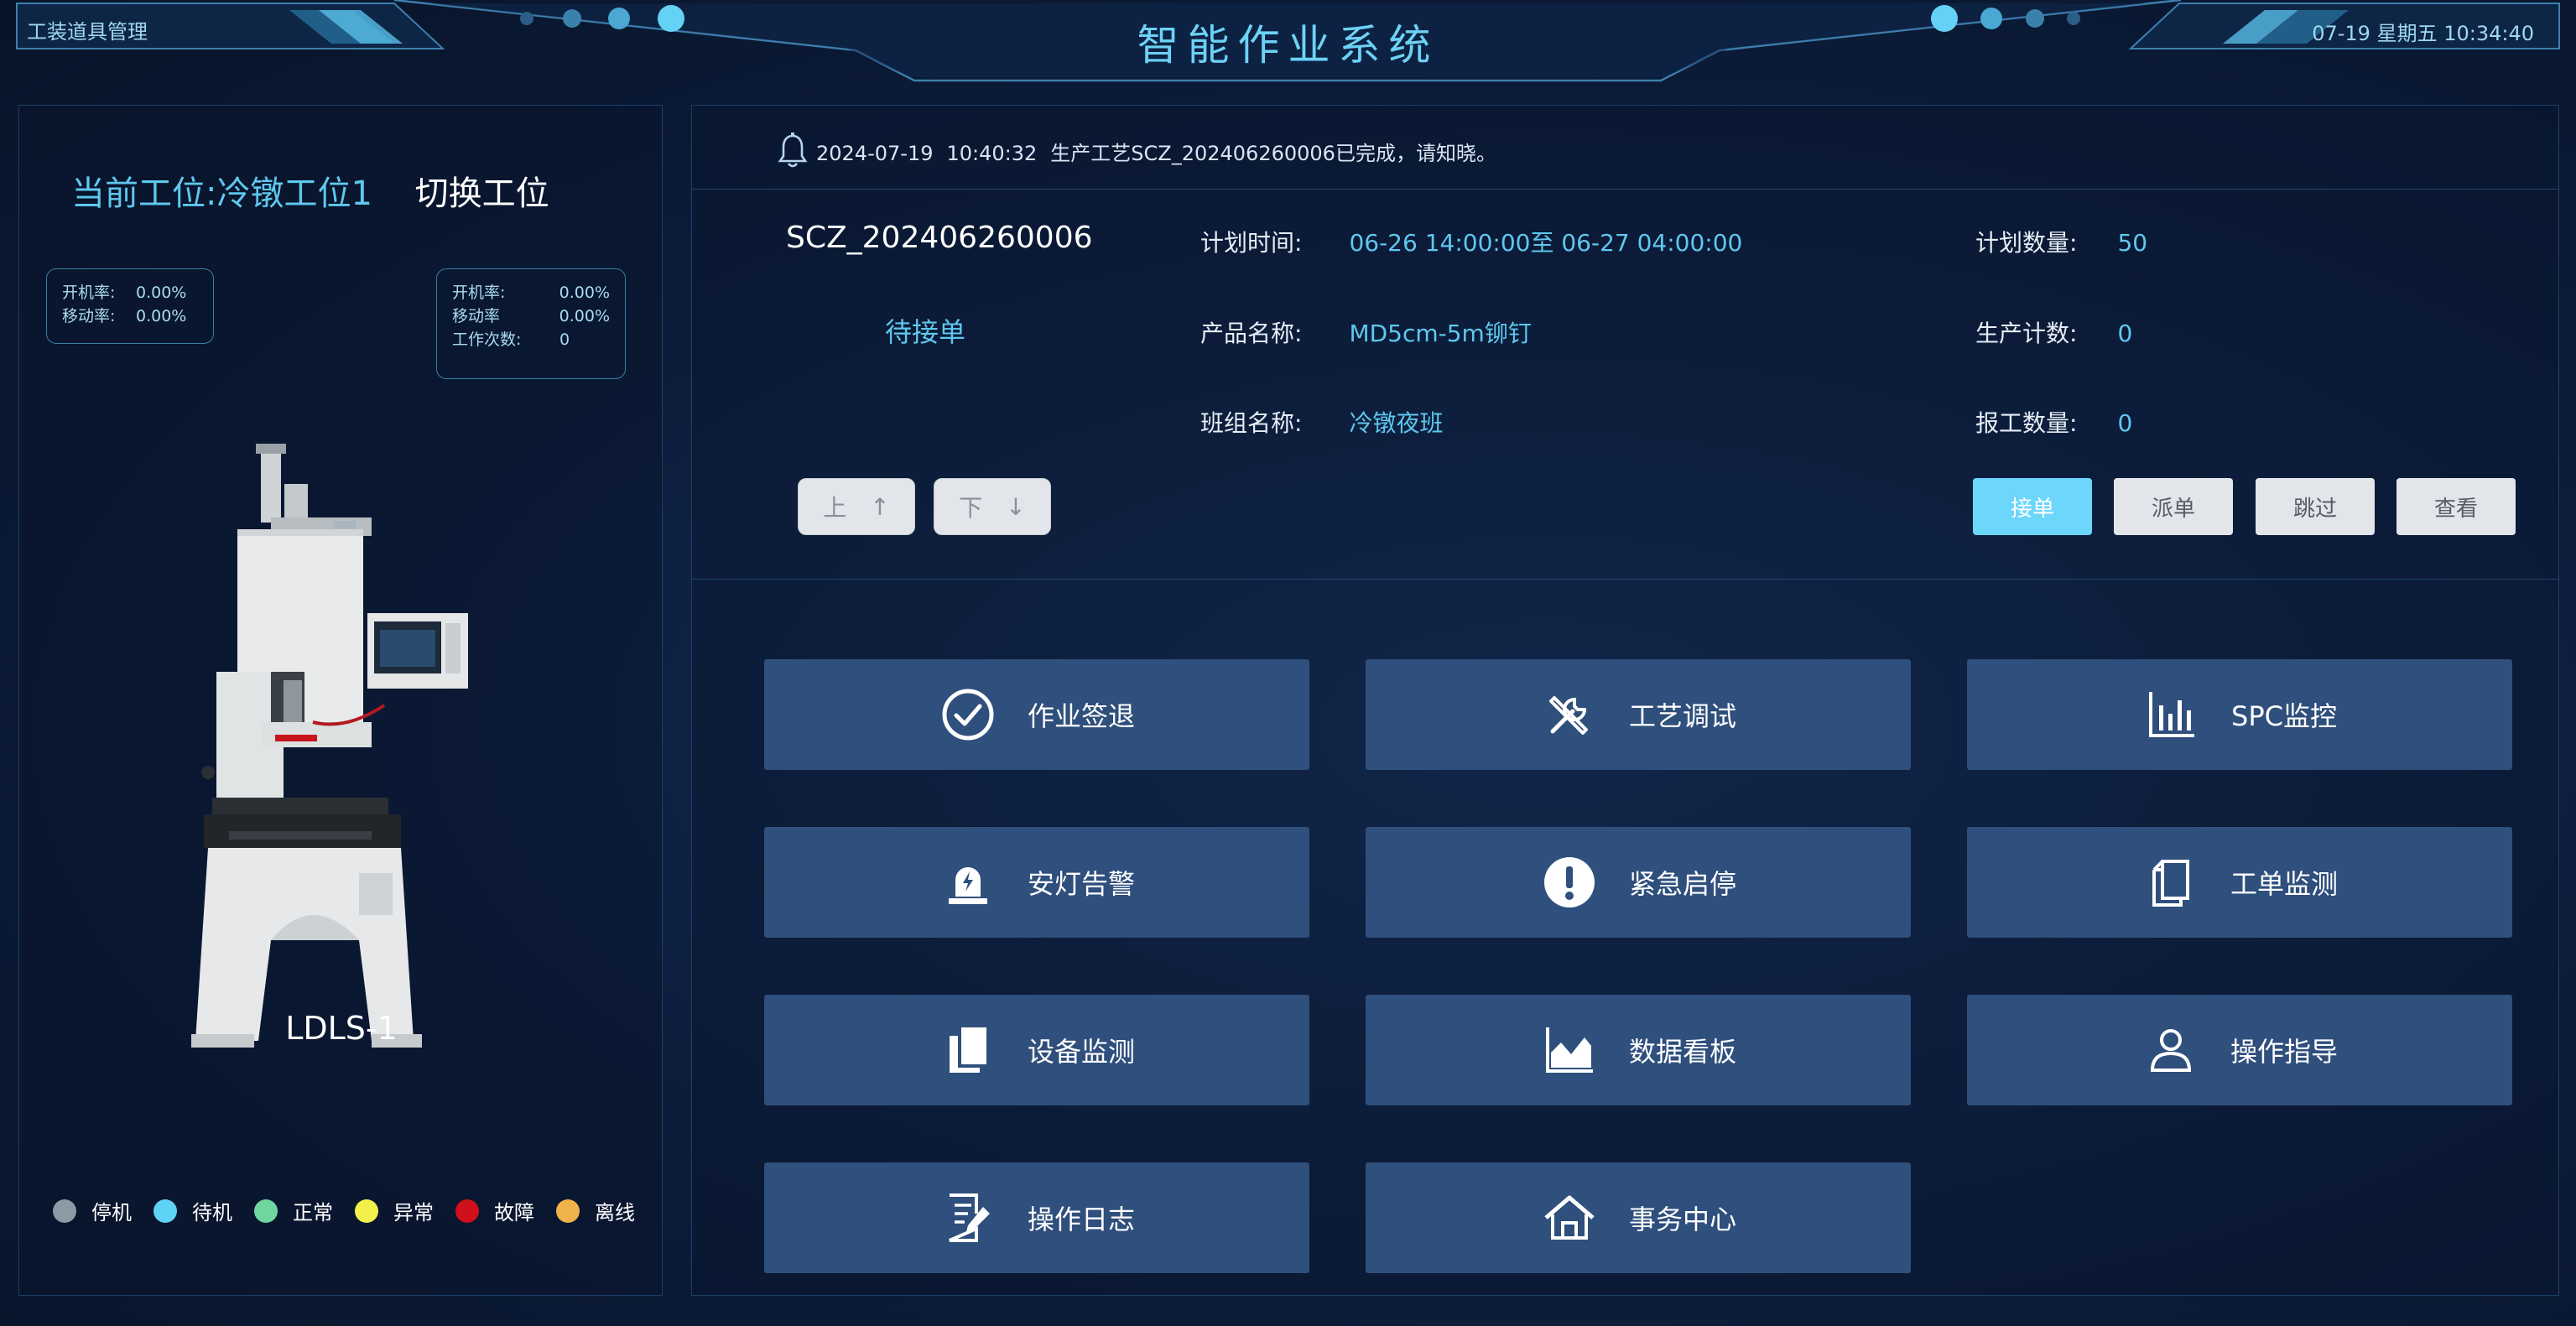  Describe the element at coordinates (875, 153) in the screenshot. I see `notification-date: 2024-07-19` at that location.